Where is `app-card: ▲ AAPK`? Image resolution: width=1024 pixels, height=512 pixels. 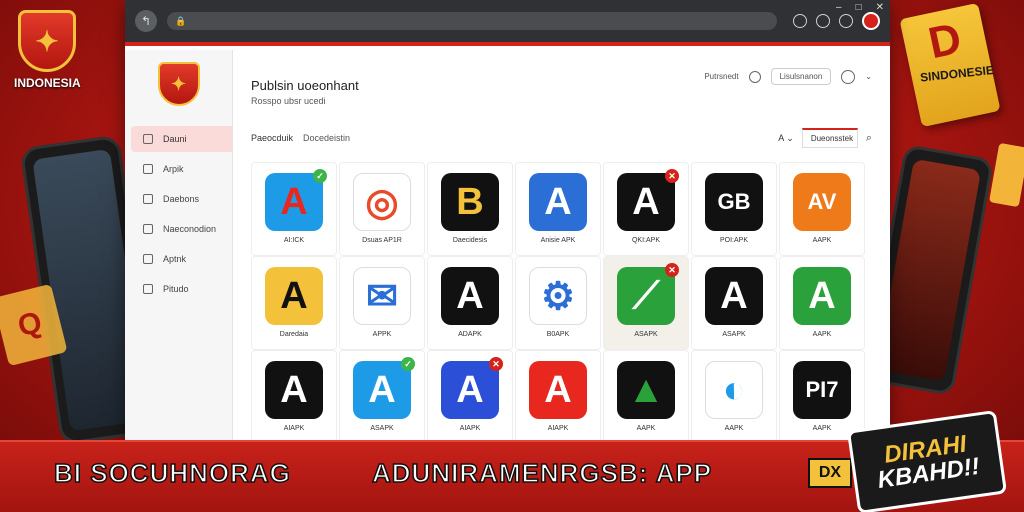
app-card: ▲ AAPK is located at coordinates (646, 397).